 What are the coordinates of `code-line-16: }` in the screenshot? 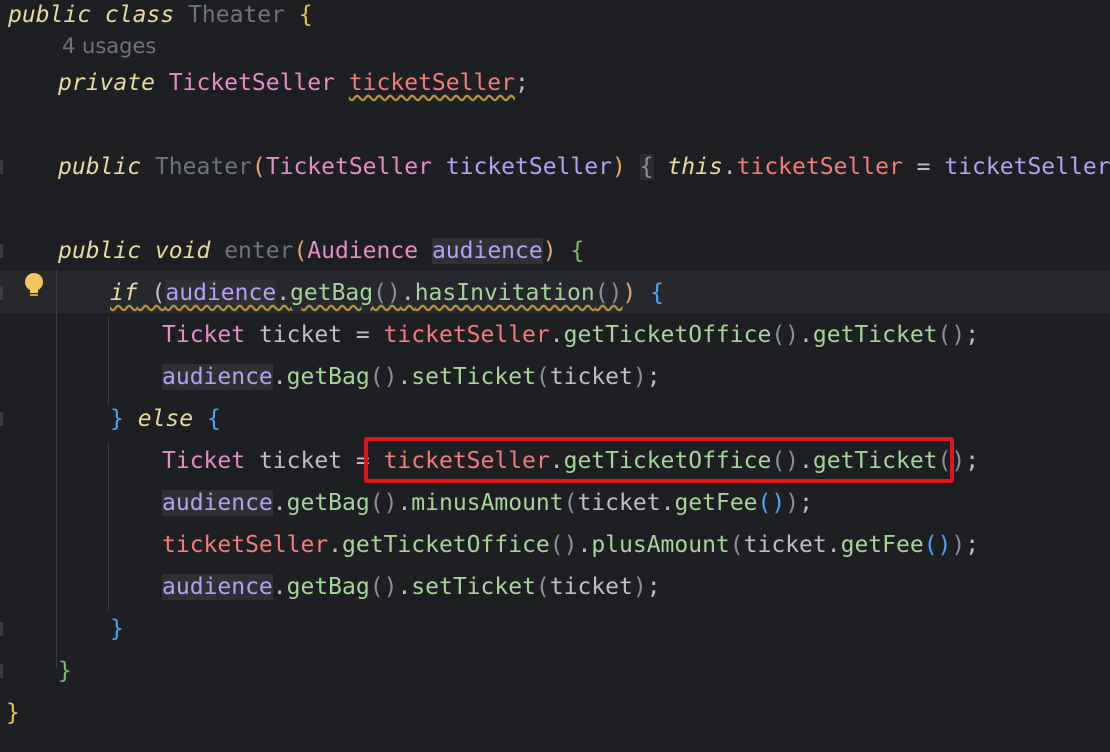 It's located at (117, 629).